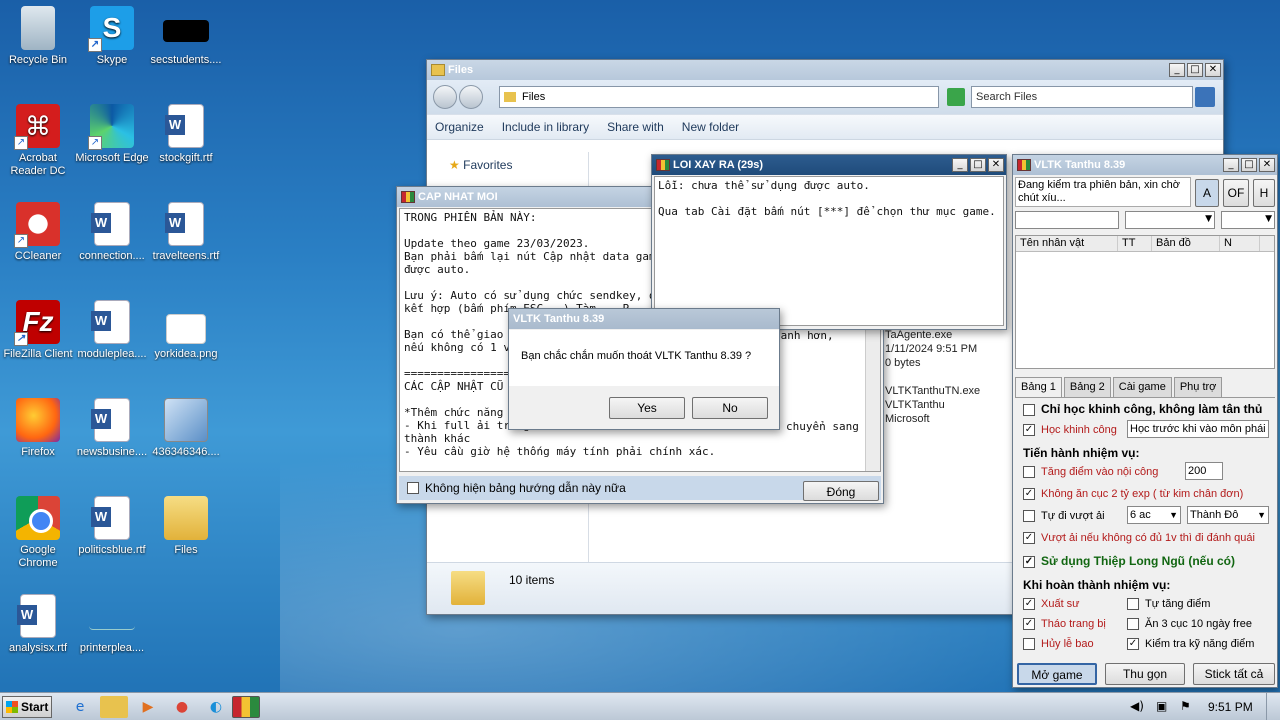 The width and height of the screenshot is (1280, 720). I want to click on close-button: Đóng, so click(841, 491).